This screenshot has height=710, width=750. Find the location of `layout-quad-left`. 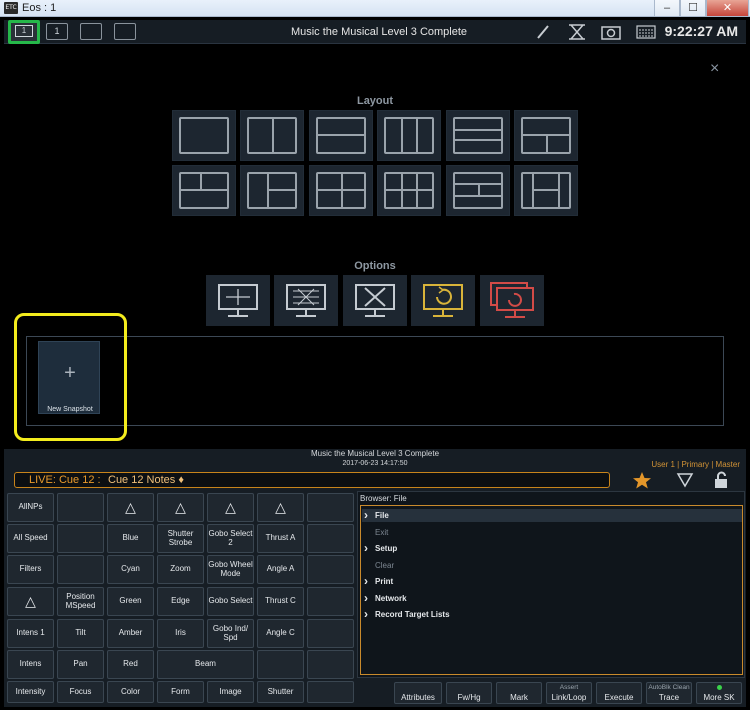

layout-quad-left is located at coordinates (204, 190).